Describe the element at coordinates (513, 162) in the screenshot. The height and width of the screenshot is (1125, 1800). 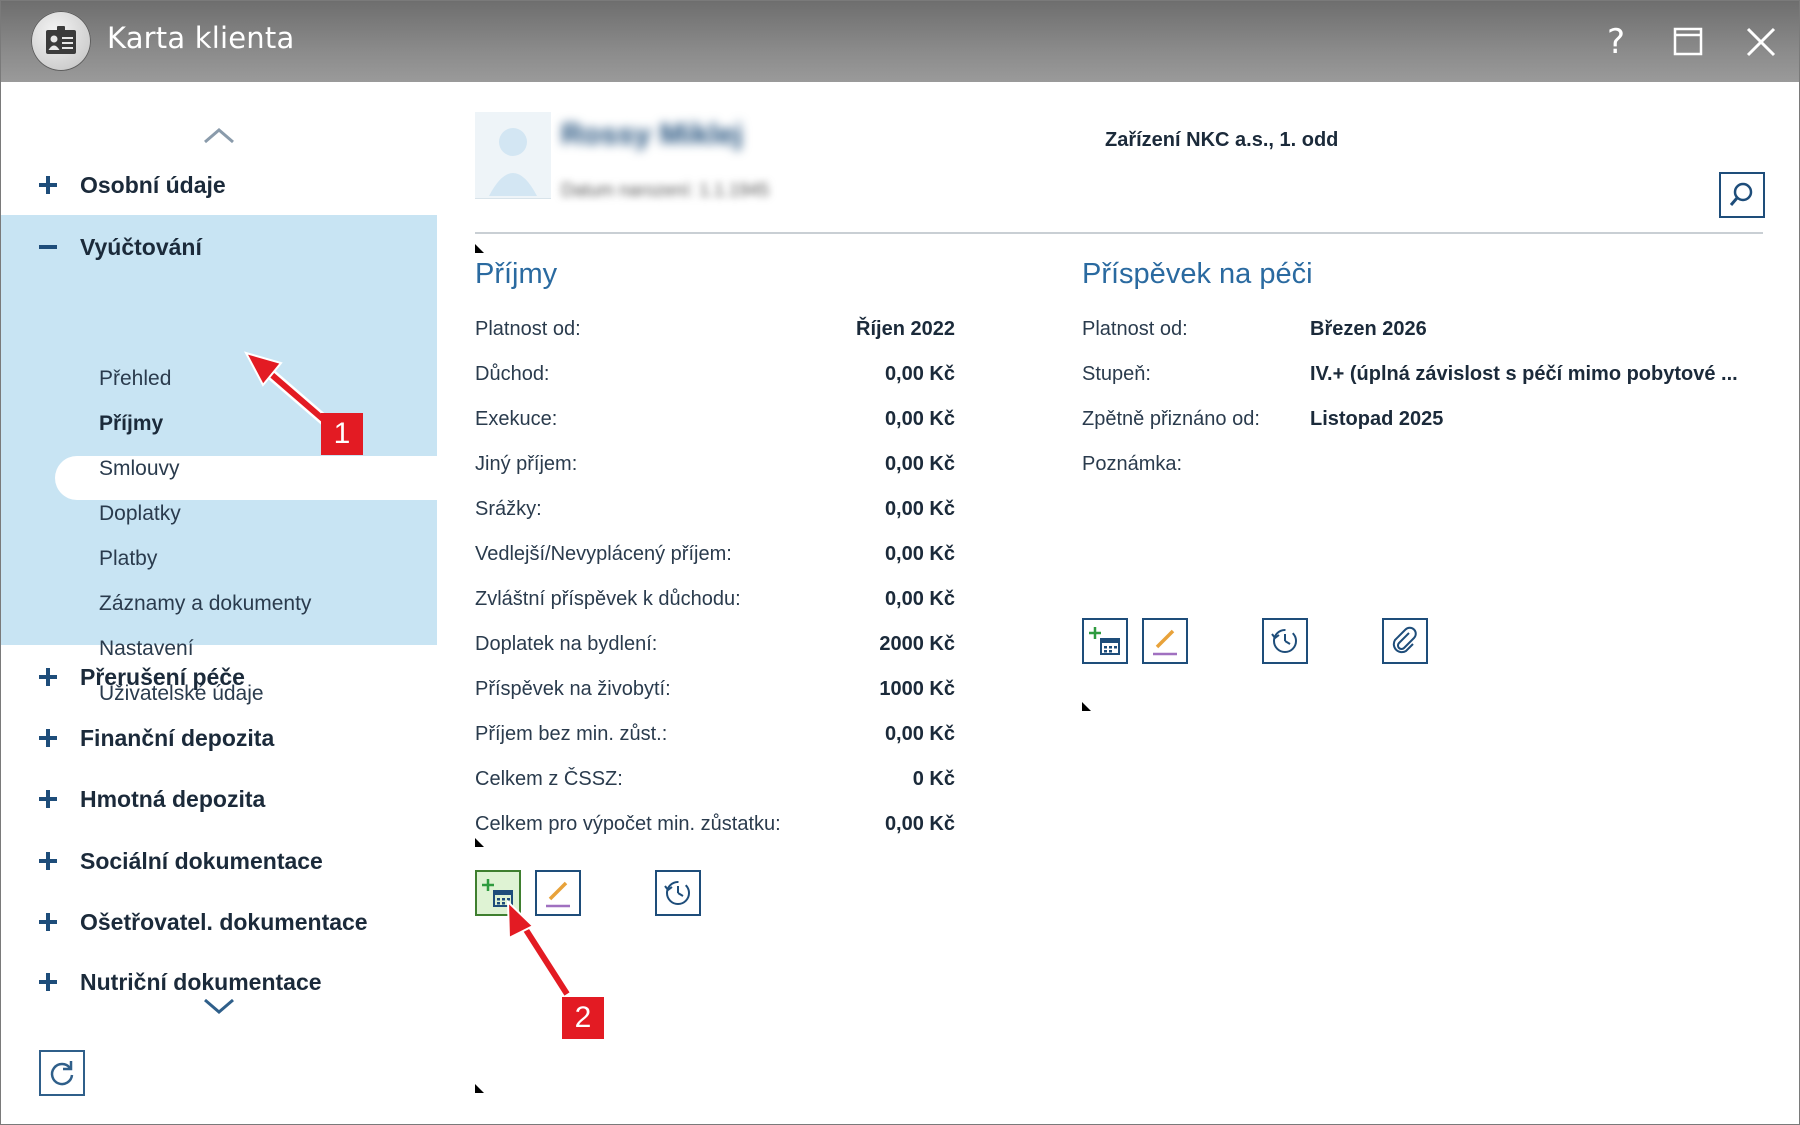
I see `person-placeholder-icon` at that location.